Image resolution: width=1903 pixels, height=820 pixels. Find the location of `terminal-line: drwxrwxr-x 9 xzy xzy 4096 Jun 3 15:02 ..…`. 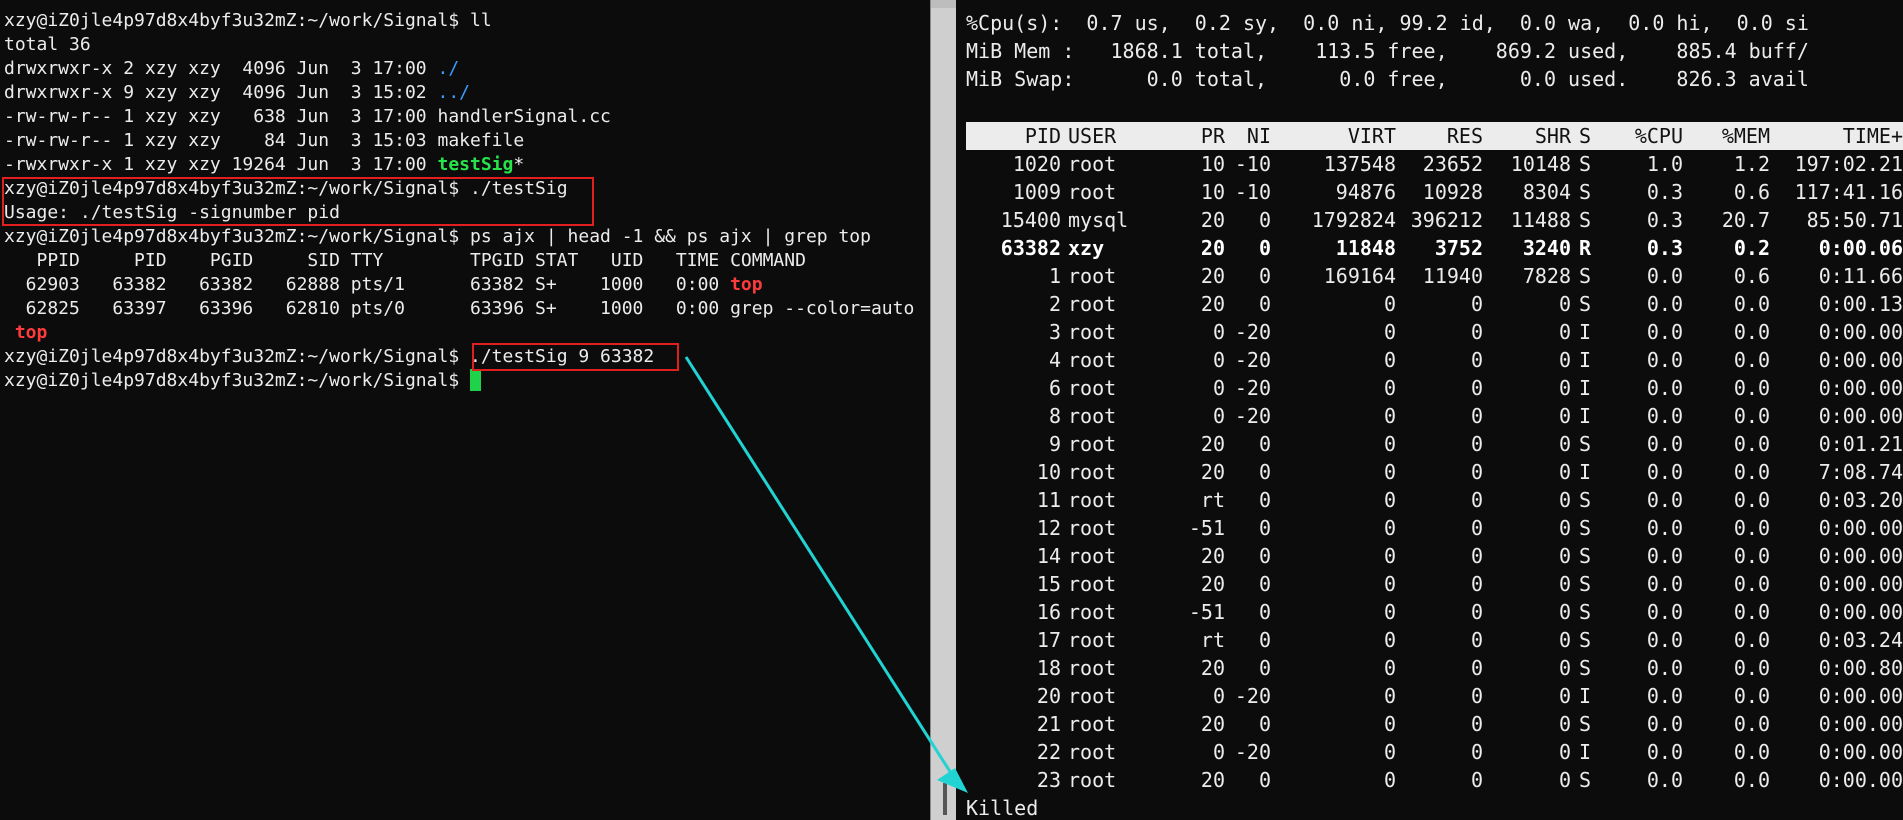

terminal-line: drwxrwxr-x 9 xzy xzy 4096 Jun 3 15:02 ..… is located at coordinates (459, 93).